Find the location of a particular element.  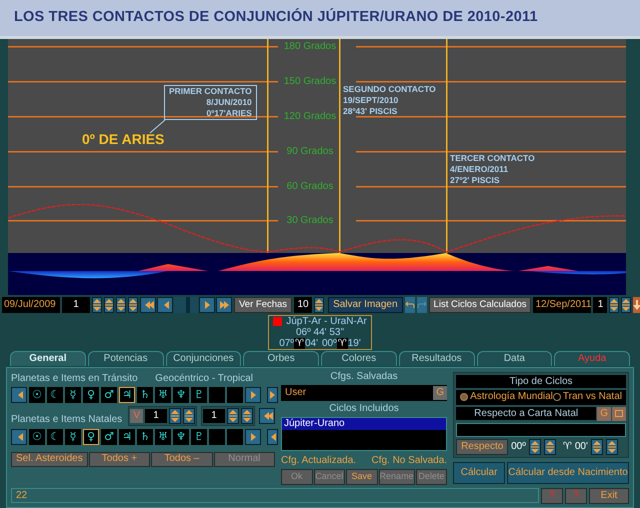

remove-button is located at coordinates (272, 436).